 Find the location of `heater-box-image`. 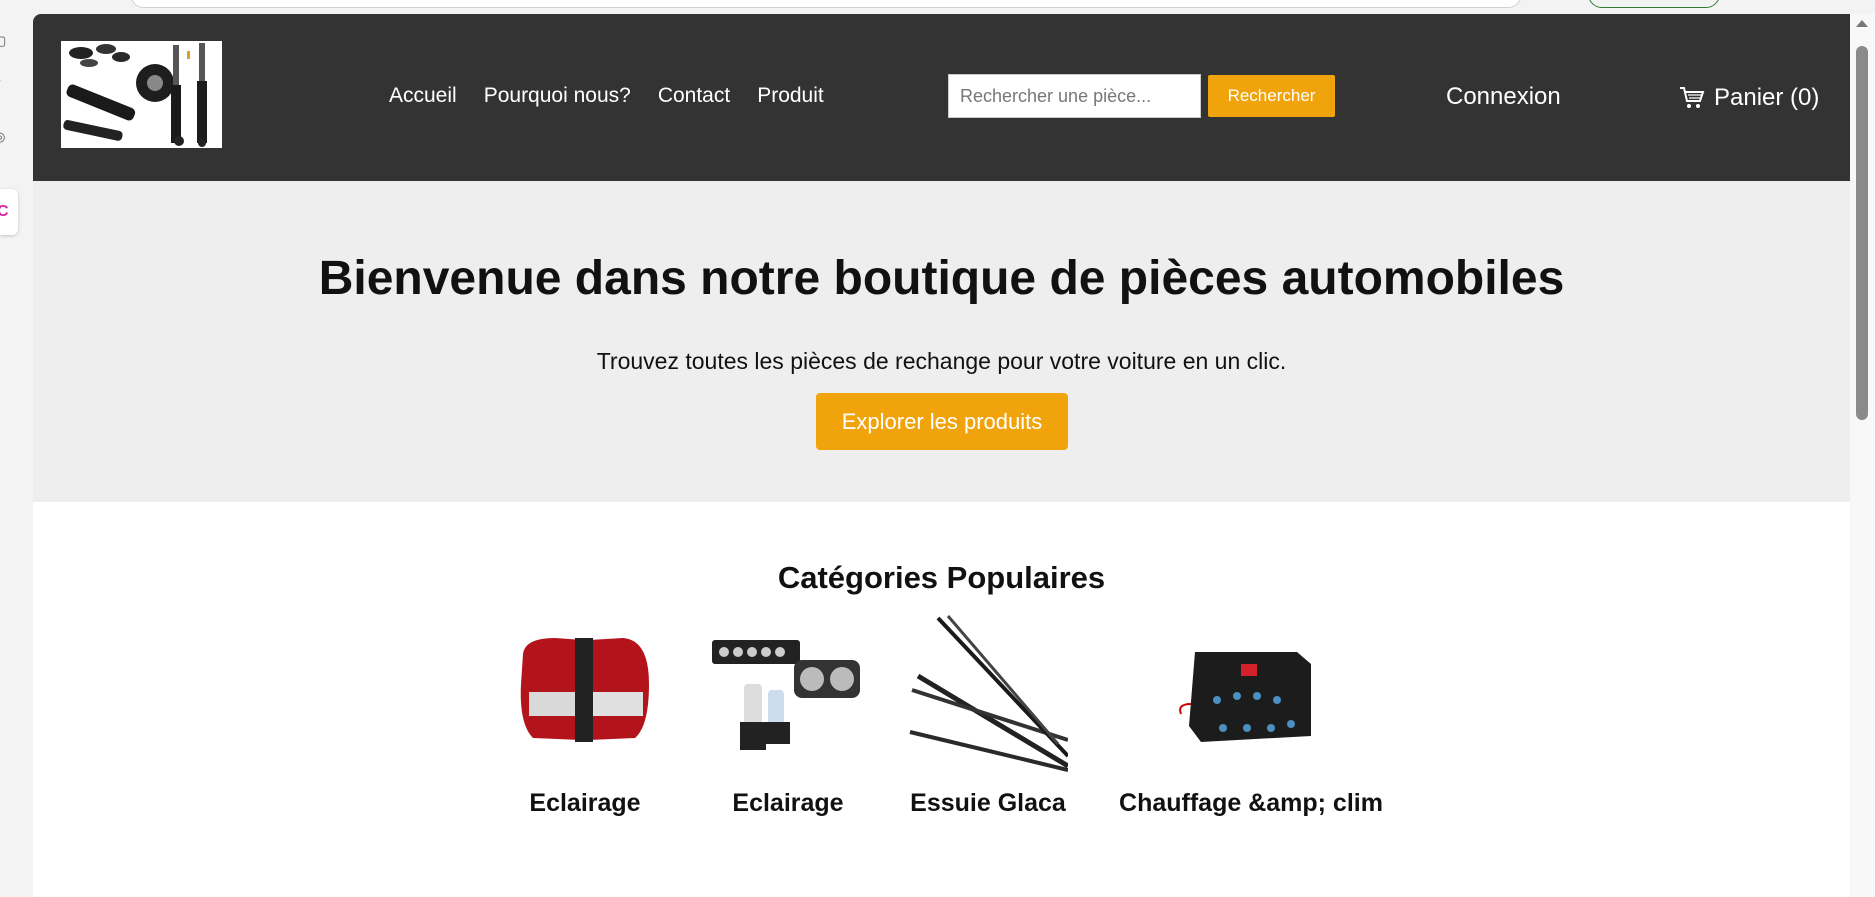

heater-box-image is located at coordinates (1251, 694).